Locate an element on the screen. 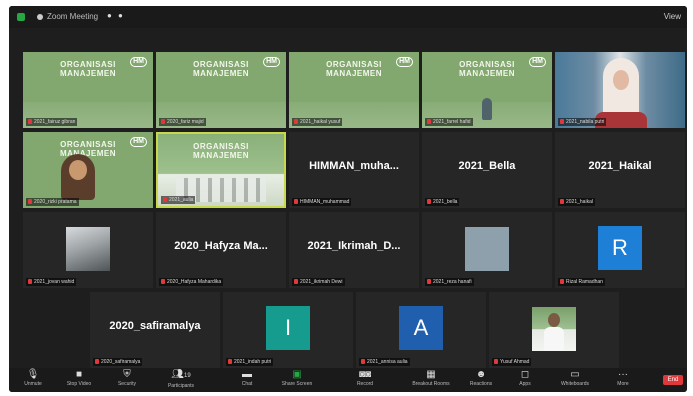 Image resolution: width=693 pixels, height=396 pixels. participant-tile: A 2021_annisa aulia is located at coordinates (421, 330).